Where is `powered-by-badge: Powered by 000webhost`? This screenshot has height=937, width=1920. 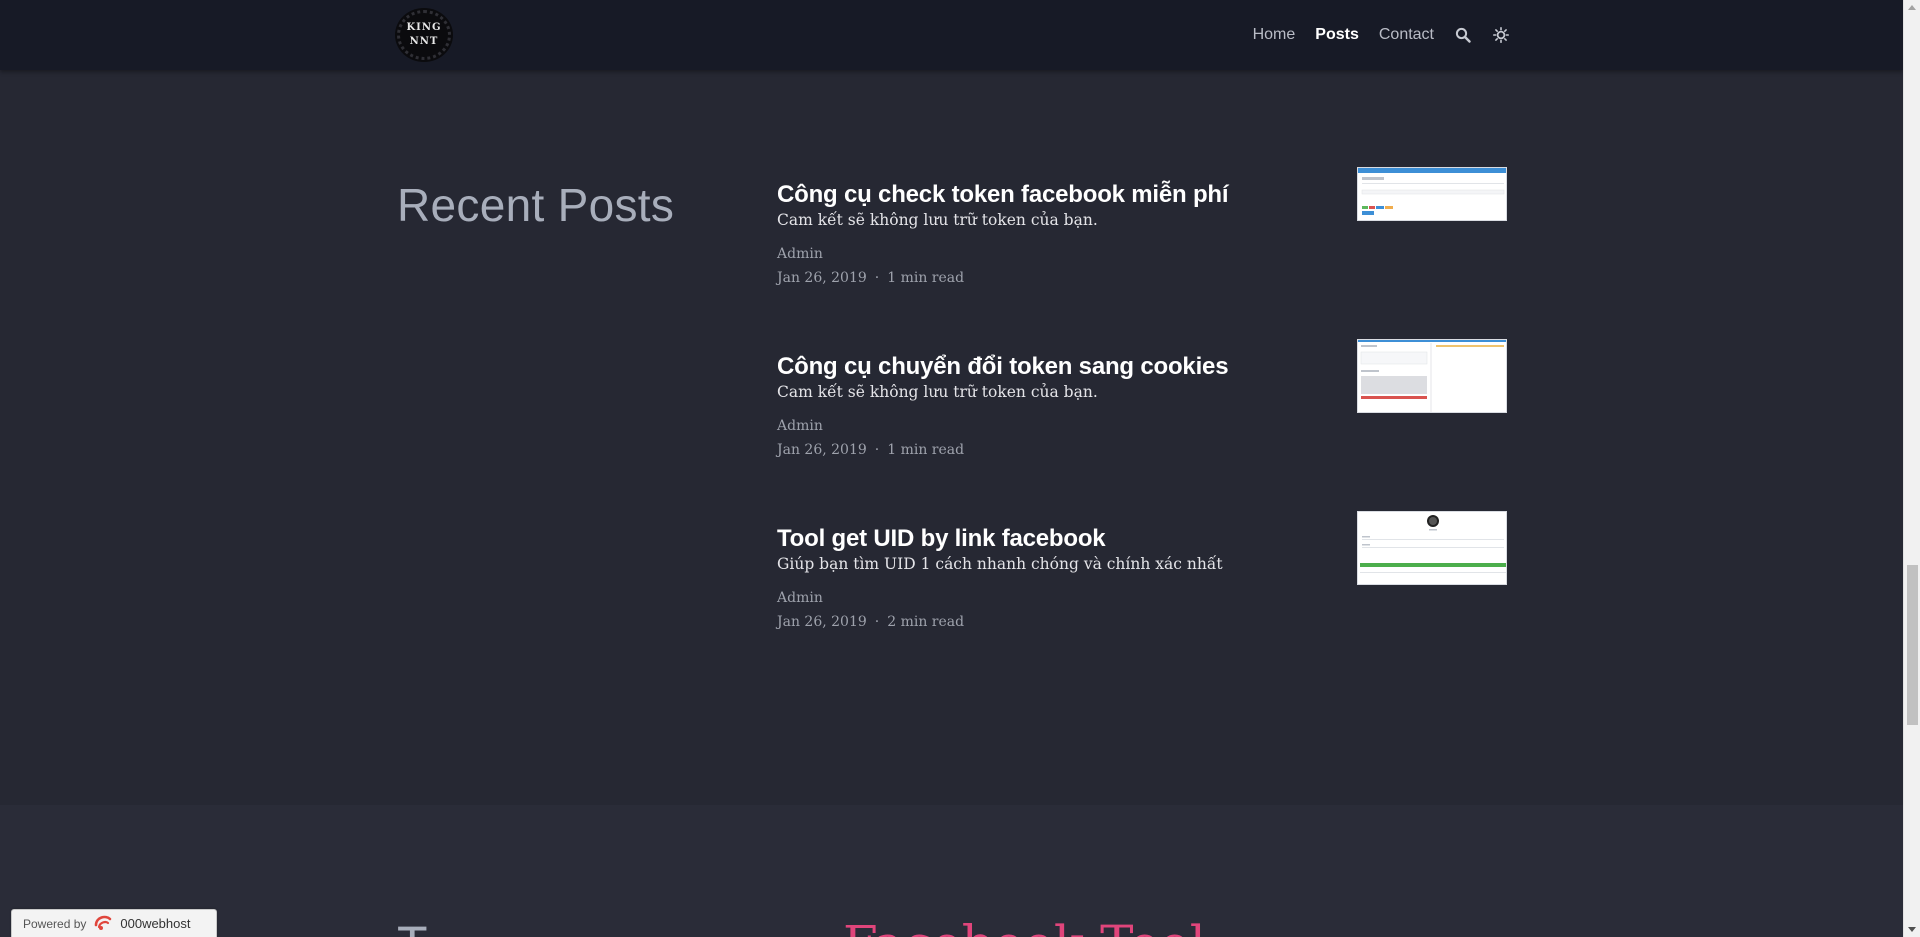
powered-by-badge: Powered by 000webhost is located at coordinates (114, 923).